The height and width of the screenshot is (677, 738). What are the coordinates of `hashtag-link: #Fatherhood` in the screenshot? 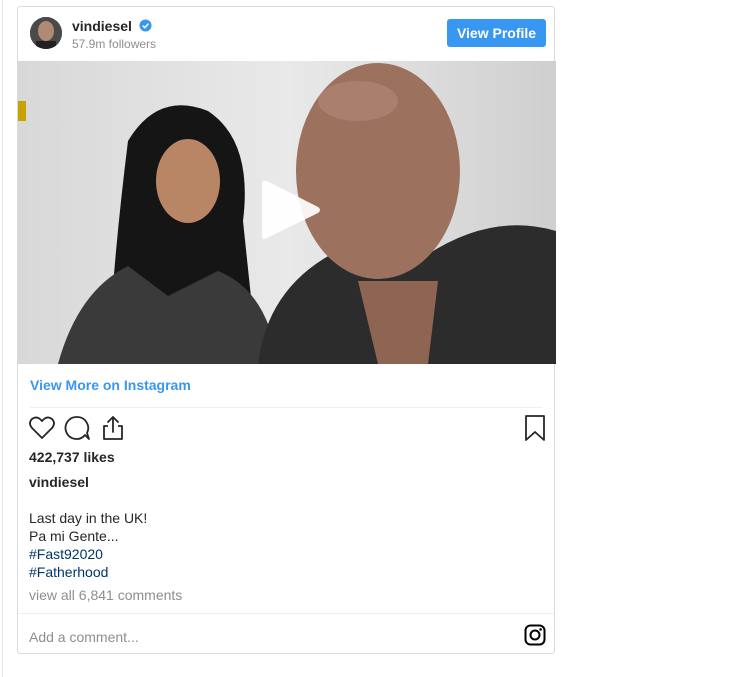 It's located at (88, 572).